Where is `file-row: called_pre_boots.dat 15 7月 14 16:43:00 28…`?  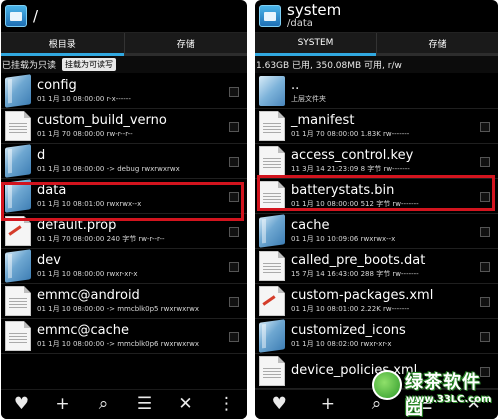 file-row: called_pre_boots.dat 15 7月 14 16:43:00 28… is located at coordinates (376, 266).